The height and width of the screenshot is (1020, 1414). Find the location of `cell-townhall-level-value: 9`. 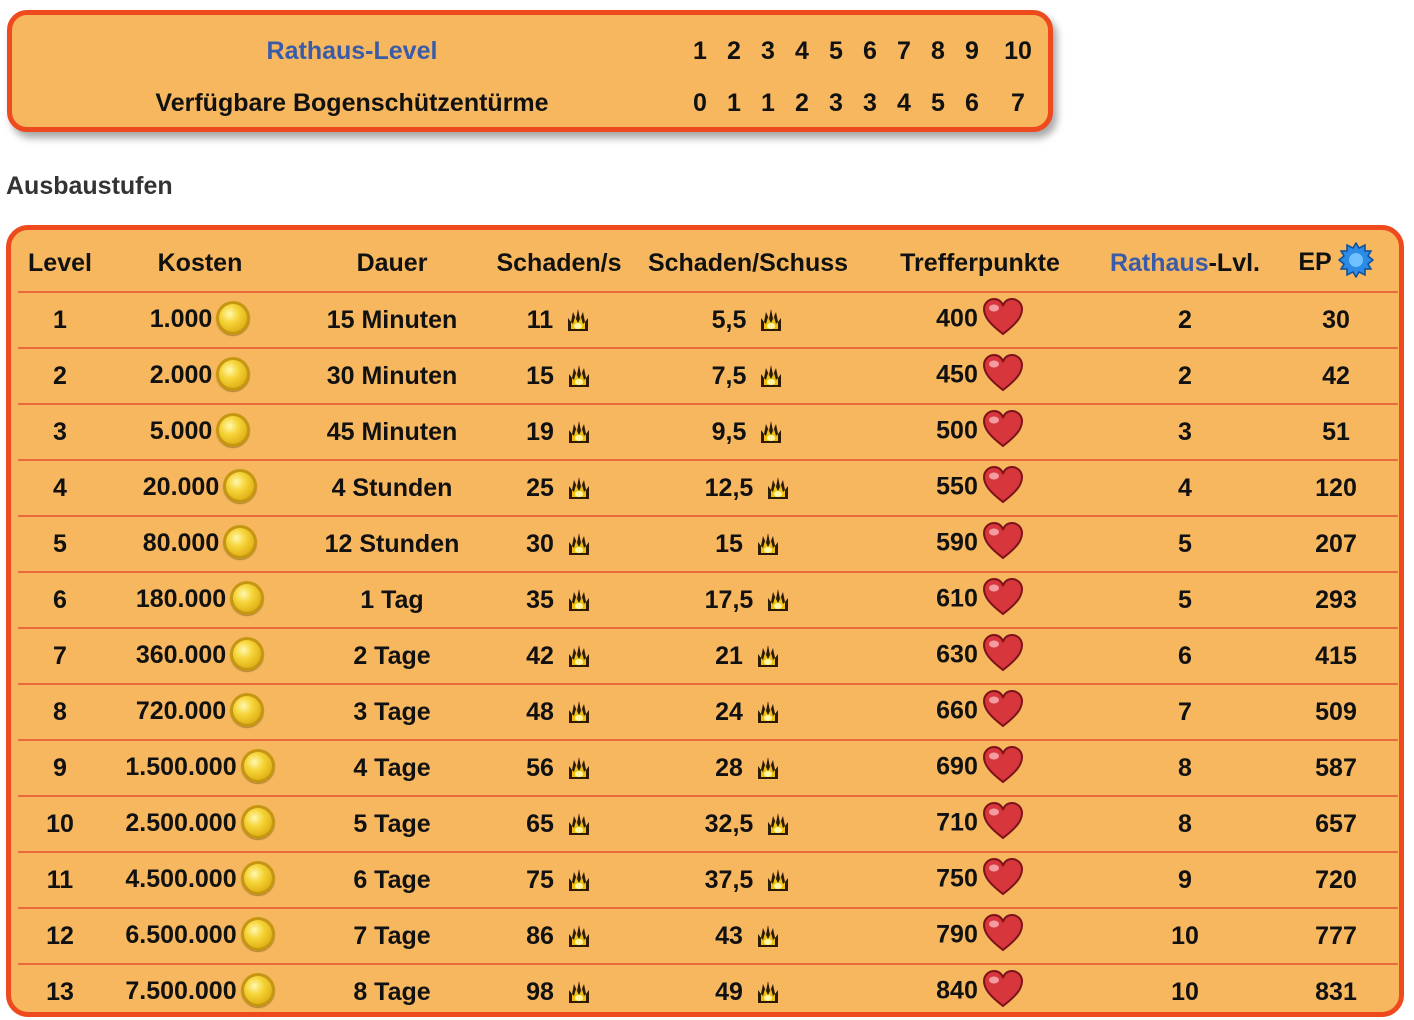

cell-townhall-level-value: 9 is located at coordinates (1185, 879).